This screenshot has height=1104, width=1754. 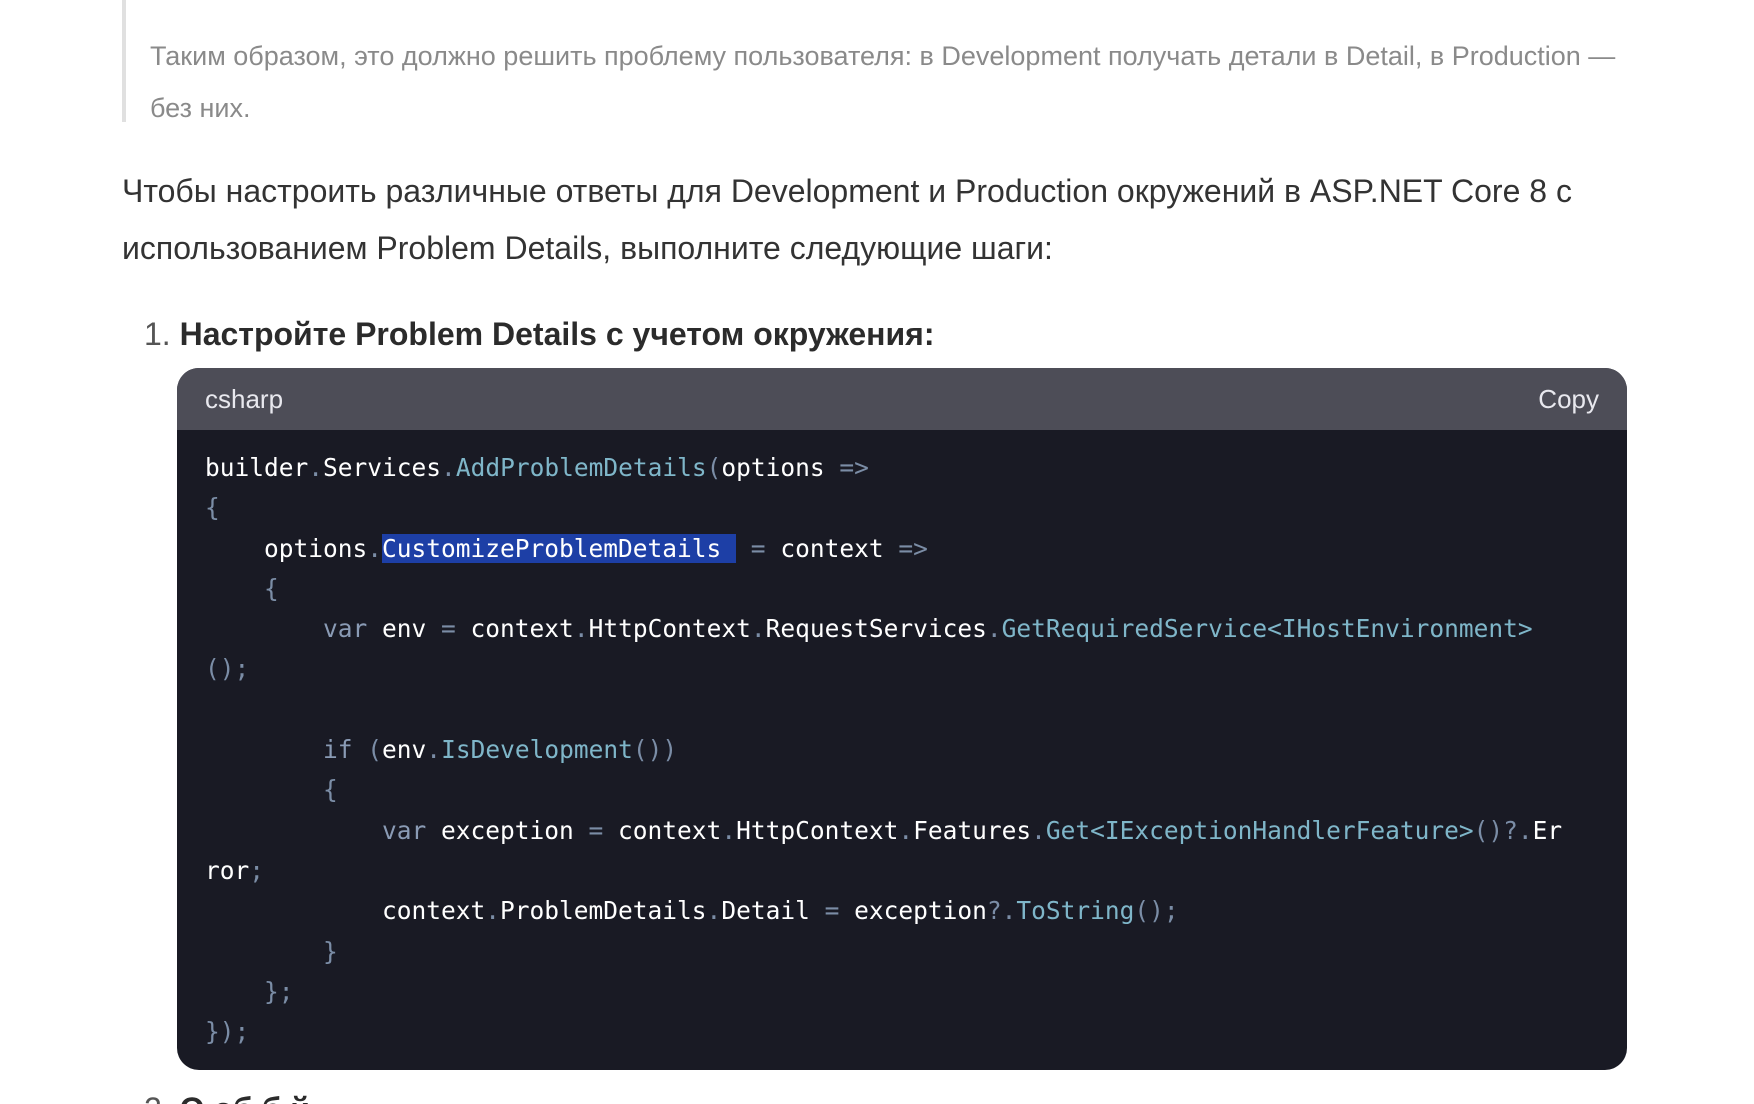 What do you see at coordinates (1267, 629) in the screenshot?
I see `code-token: GetRequiredService<IHostEnvironment>` at bounding box center [1267, 629].